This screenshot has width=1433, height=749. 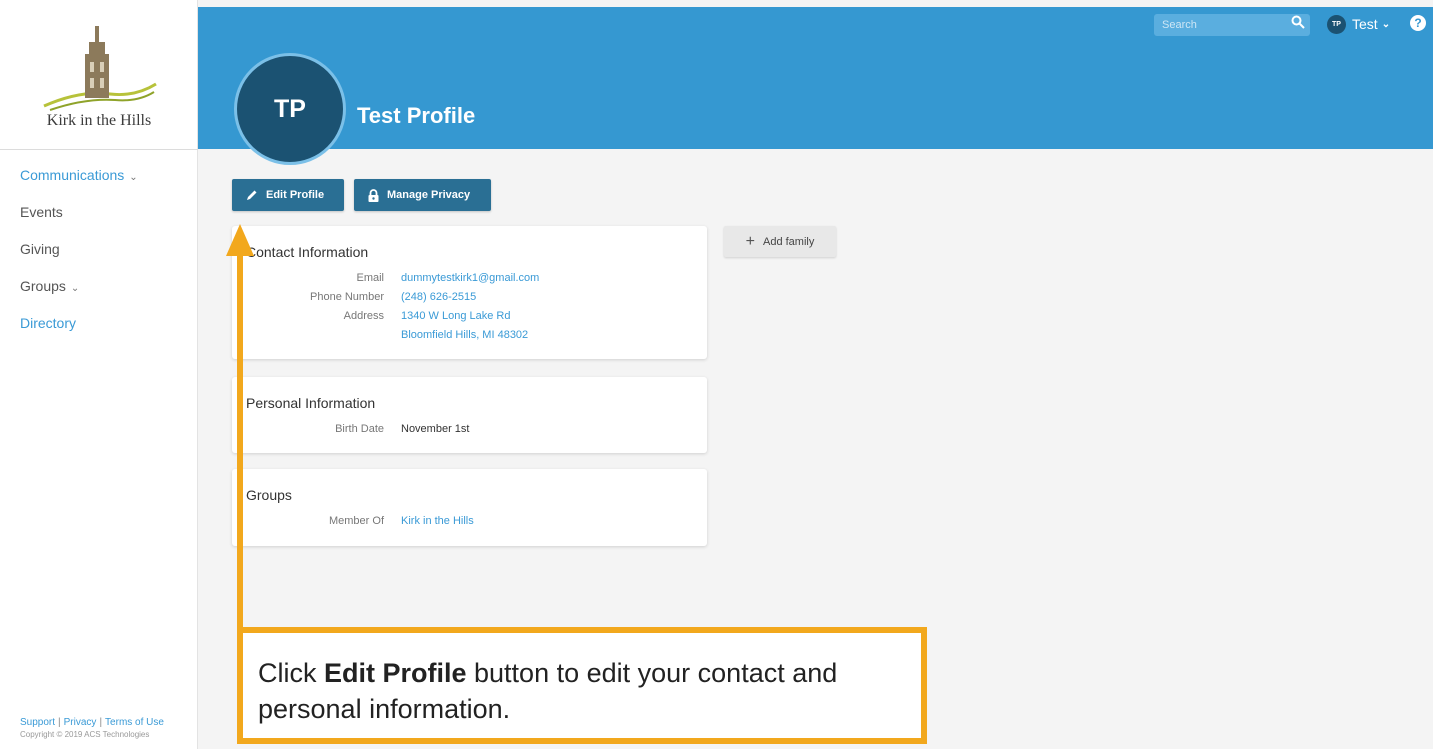 I want to click on church-logo: Kirk in the Hills, so click(x=99, y=75).